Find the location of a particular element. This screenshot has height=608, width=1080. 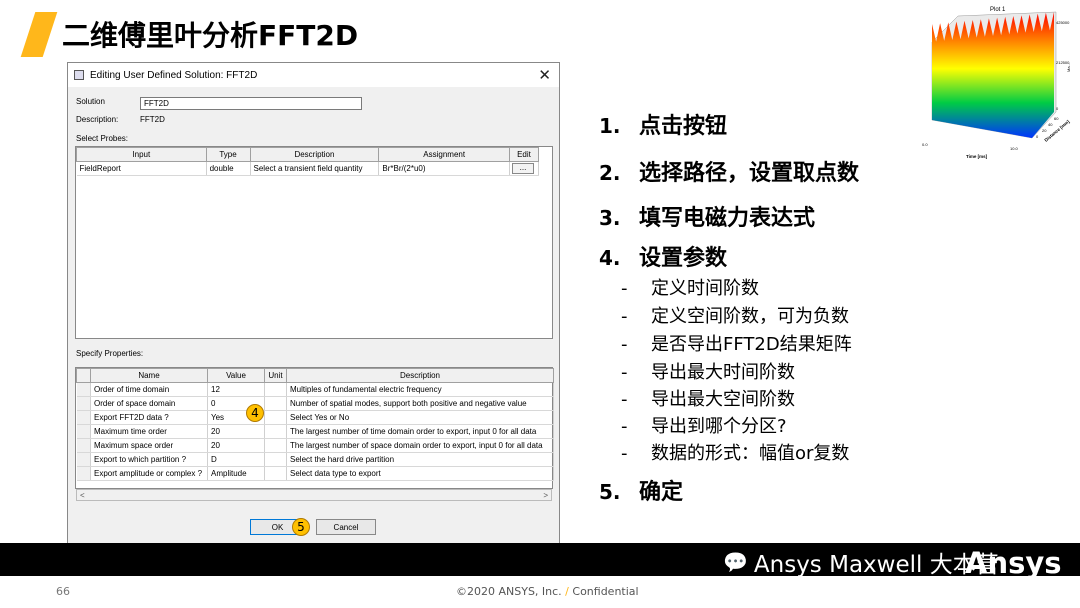

col-type: Type is located at coordinates (228, 154).